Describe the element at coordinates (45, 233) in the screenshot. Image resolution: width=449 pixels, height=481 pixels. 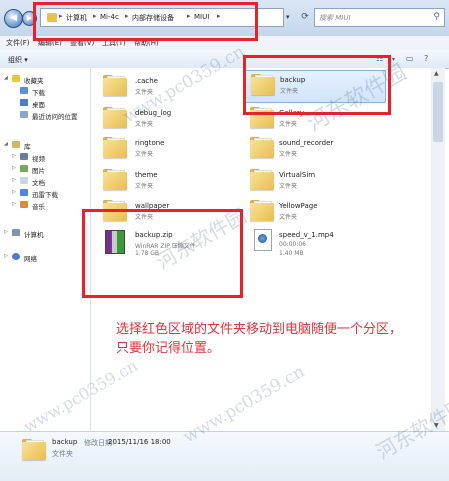
I see `nav-computer: ▷ 计算机` at that location.